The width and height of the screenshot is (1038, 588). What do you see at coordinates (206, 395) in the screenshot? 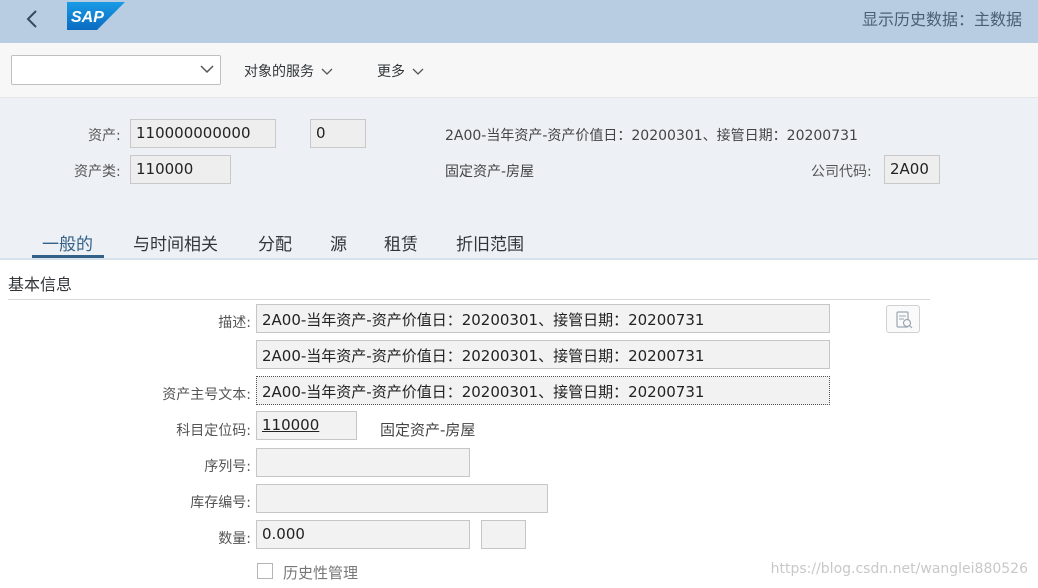
I see `main-text-label: 资产主号文本:` at bounding box center [206, 395].